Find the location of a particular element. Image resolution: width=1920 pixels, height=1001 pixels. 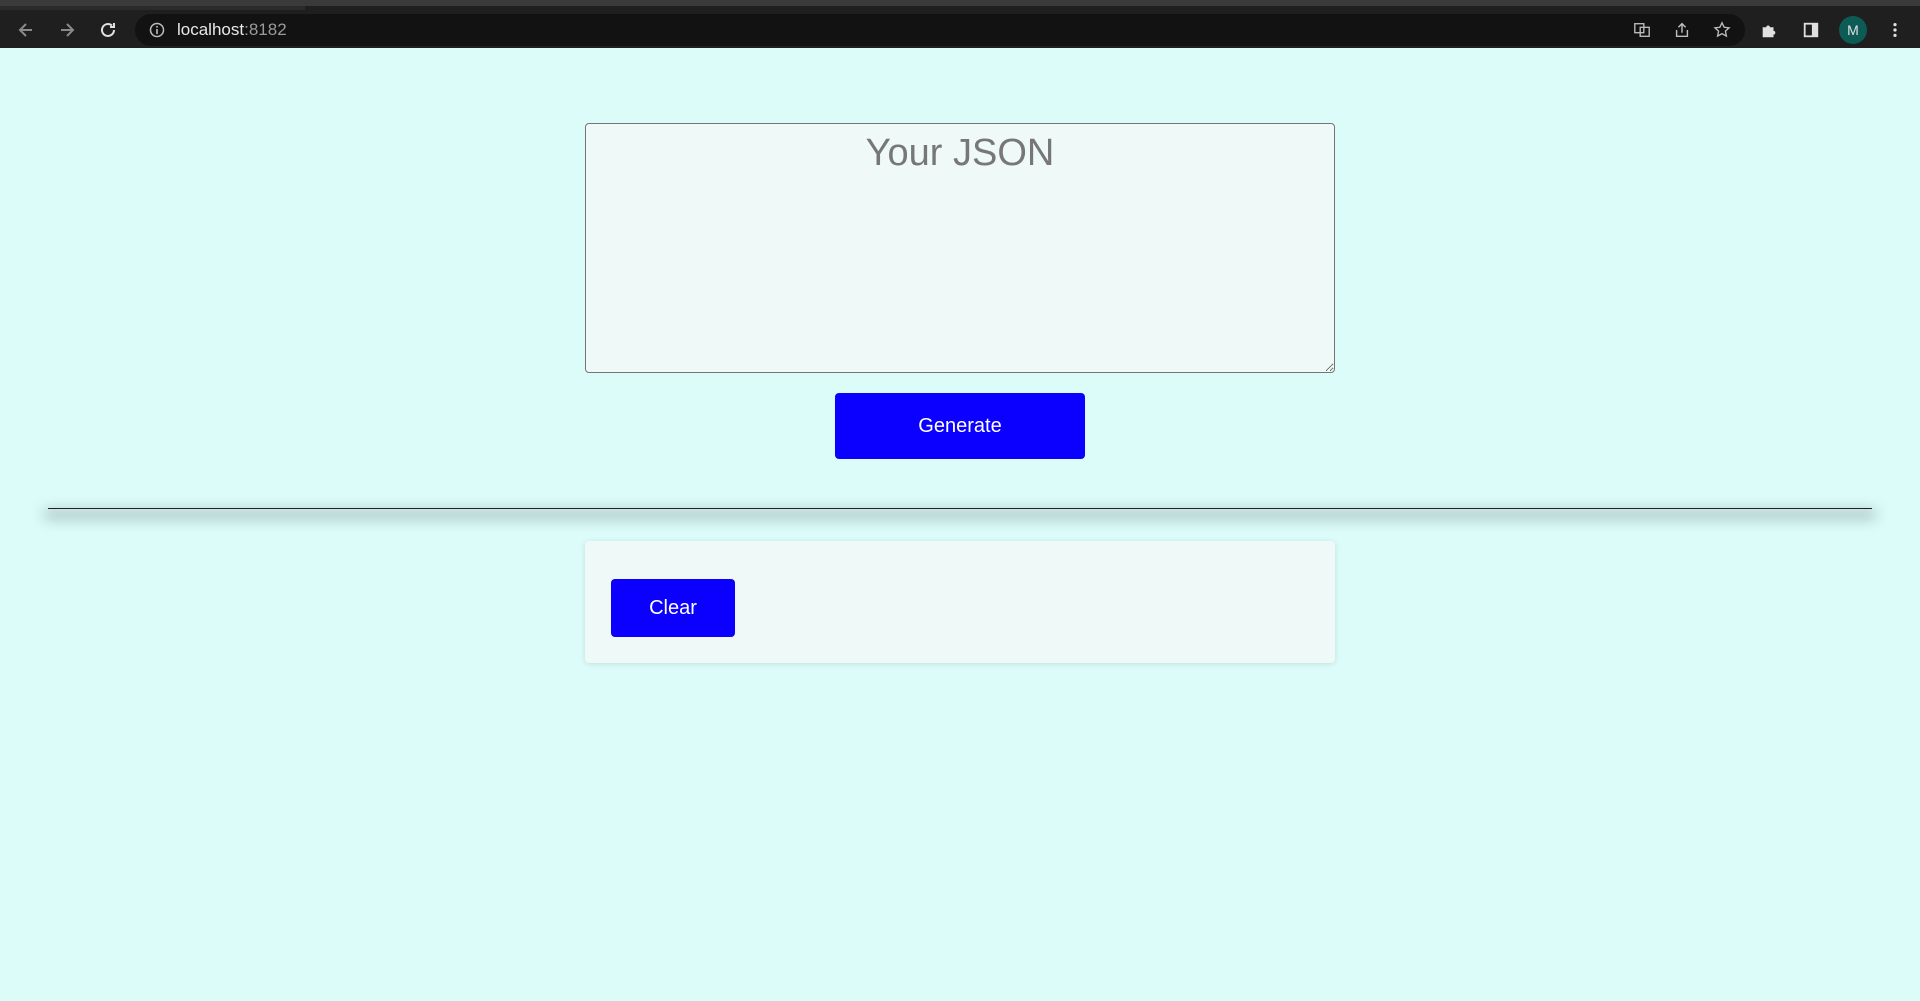

clear-button: Clear is located at coordinates (673, 608).